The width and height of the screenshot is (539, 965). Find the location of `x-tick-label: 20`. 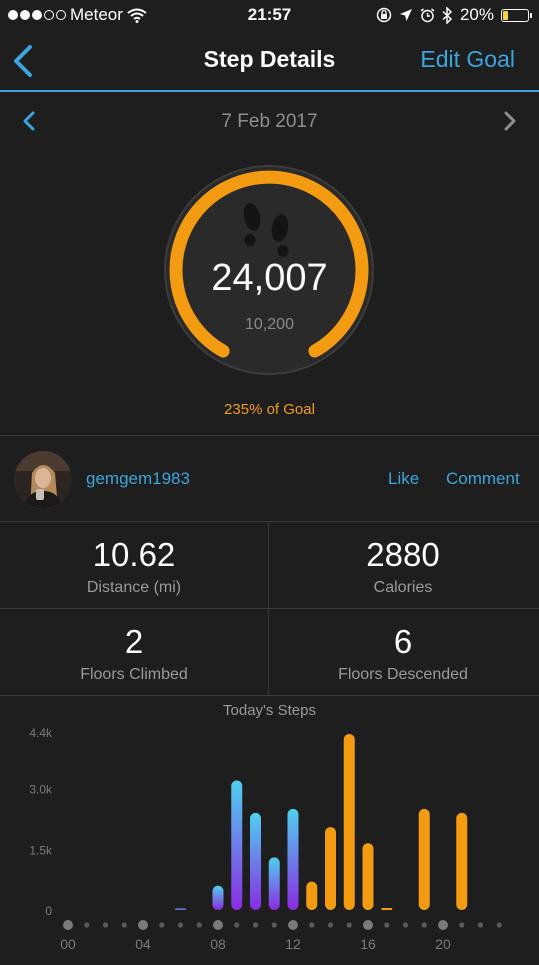

x-tick-label: 20 is located at coordinates (443, 944).